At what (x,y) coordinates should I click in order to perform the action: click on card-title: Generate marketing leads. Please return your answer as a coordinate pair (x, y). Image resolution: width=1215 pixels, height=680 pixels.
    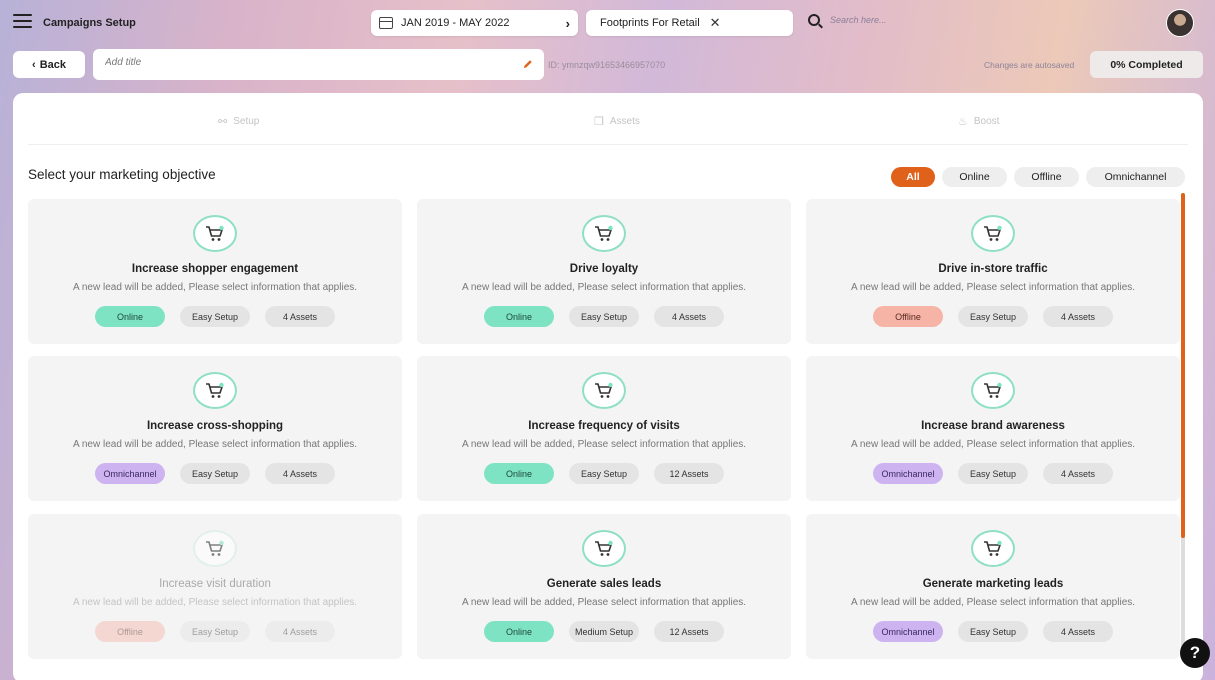
    Looking at the image, I should click on (993, 584).